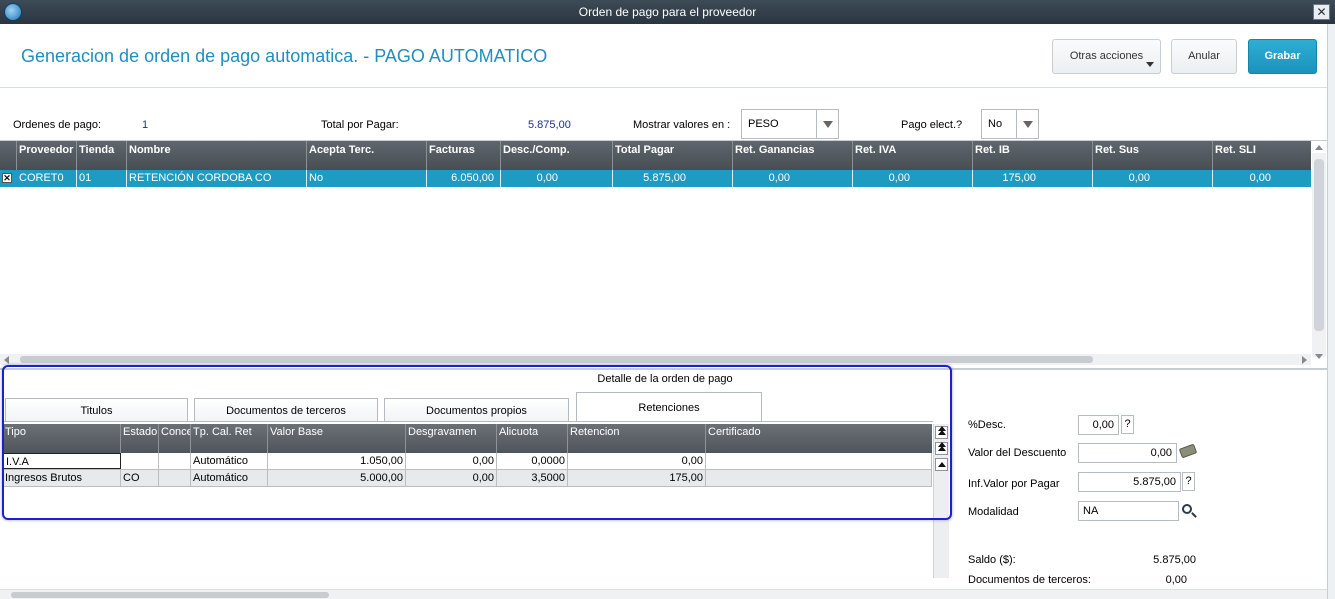 This screenshot has width=1335, height=599. Describe the element at coordinates (464, 155) in the screenshot. I see `col-header-facturas: Facturas` at that location.